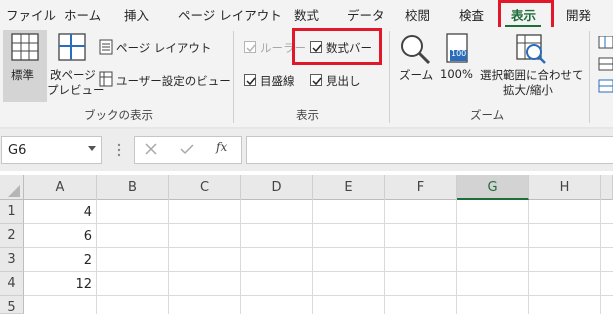  Describe the element at coordinates (459, 53) in the screenshot. I see `zoom-100-icon-text: 100` at that location.